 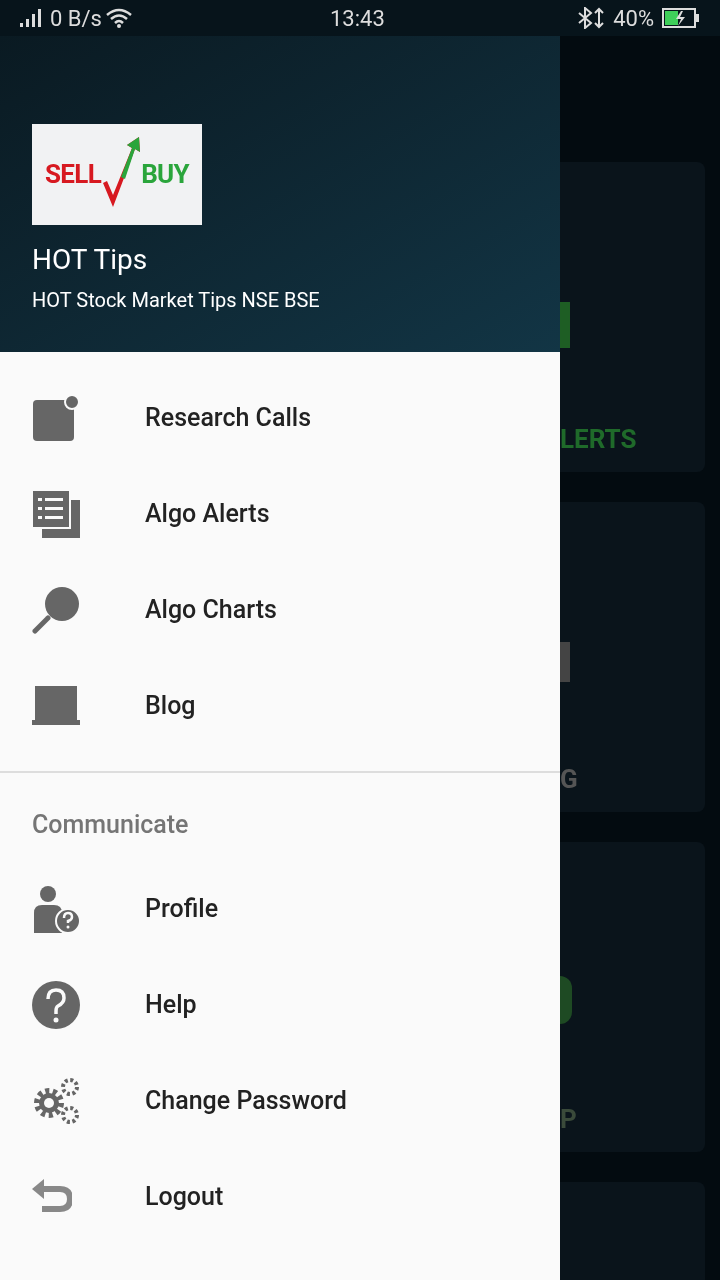 I want to click on menu-item-label: Blog, so click(x=170, y=706).